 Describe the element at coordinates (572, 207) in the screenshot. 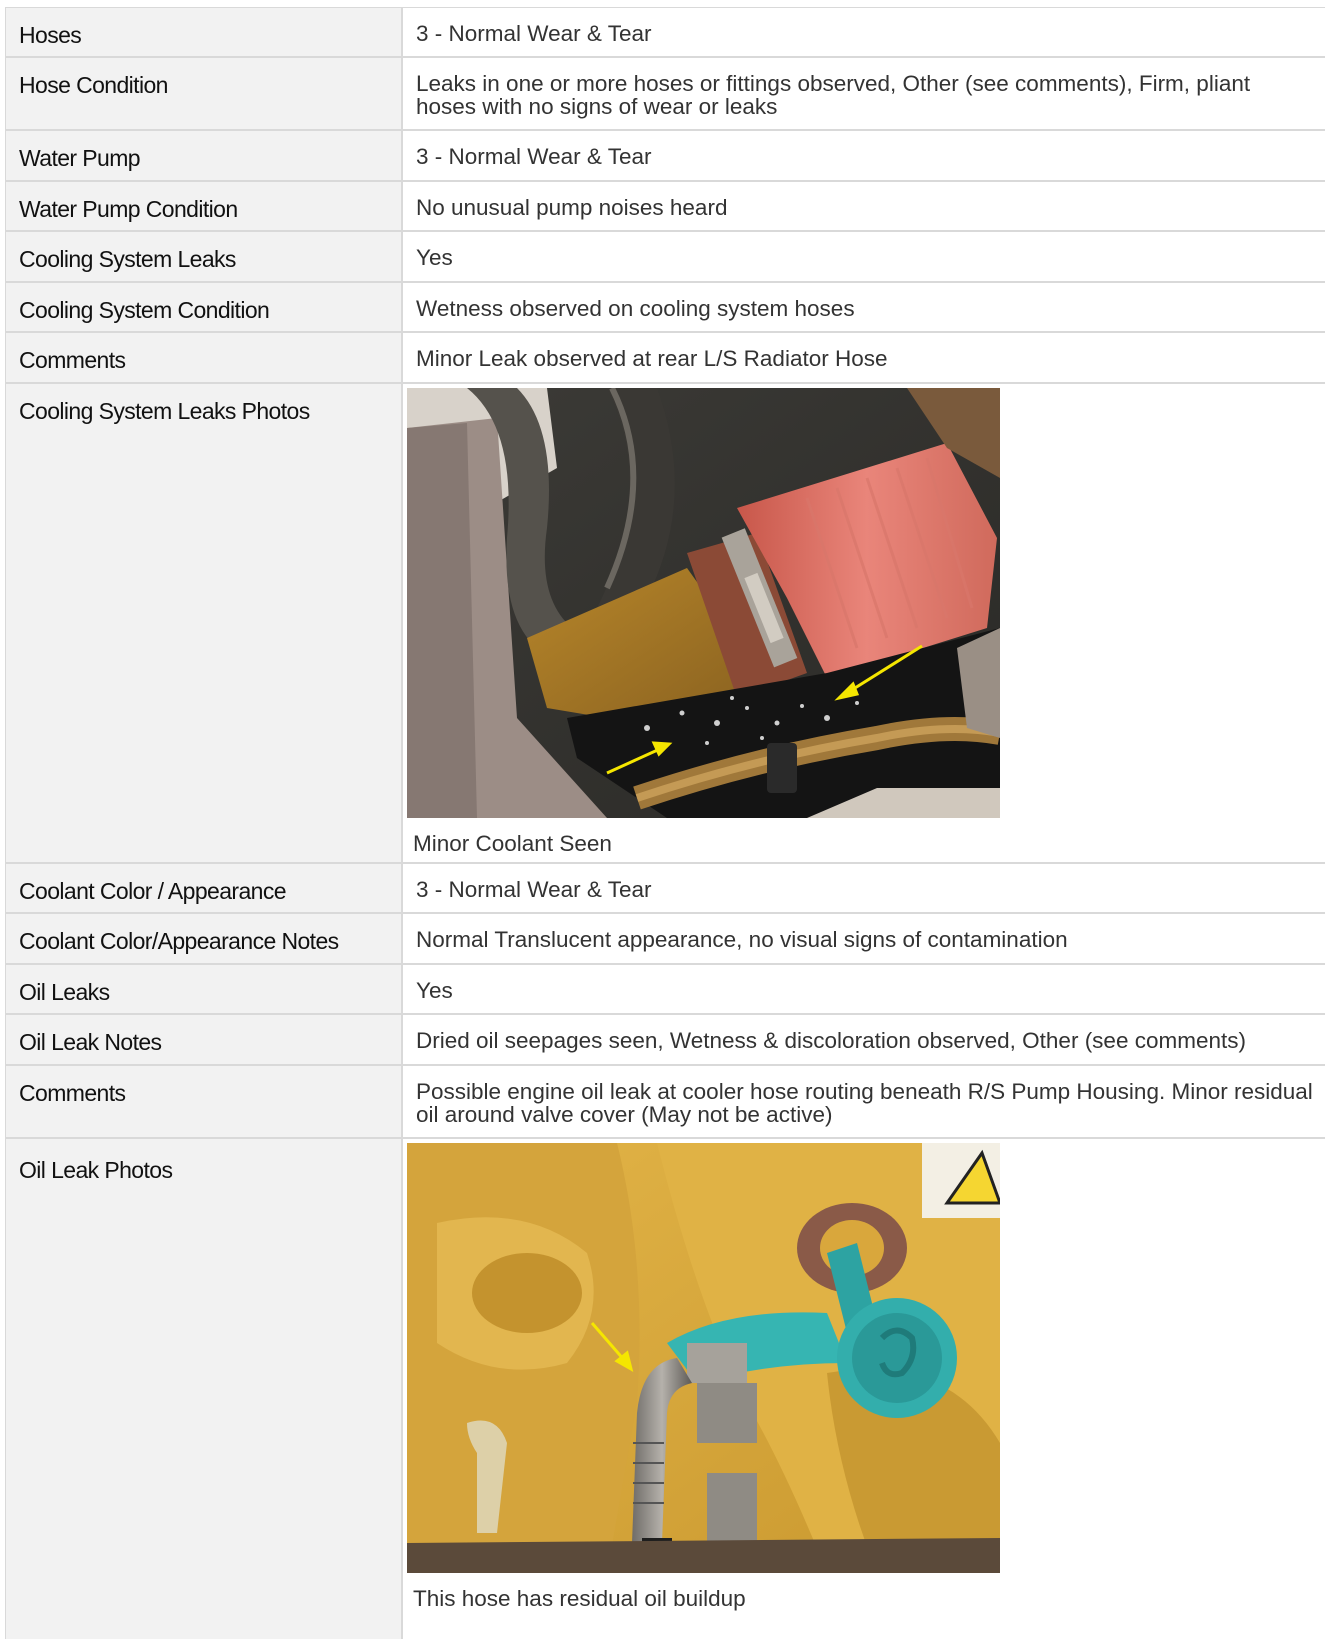

I see `row-value: No unusual pump noises heard` at that location.